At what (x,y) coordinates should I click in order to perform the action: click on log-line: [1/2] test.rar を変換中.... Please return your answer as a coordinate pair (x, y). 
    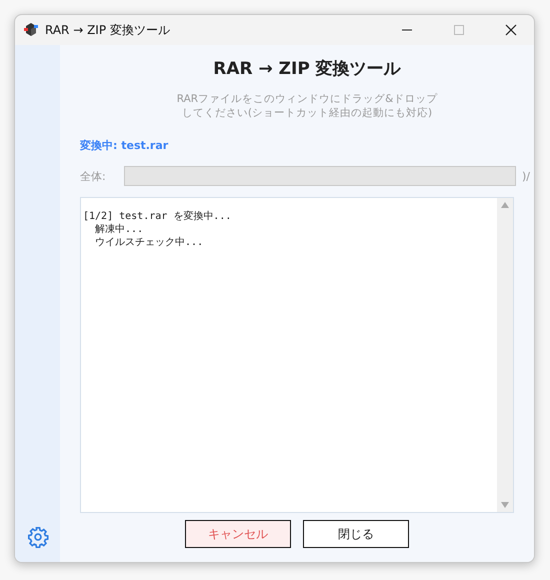
    Looking at the image, I should click on (157, 216).